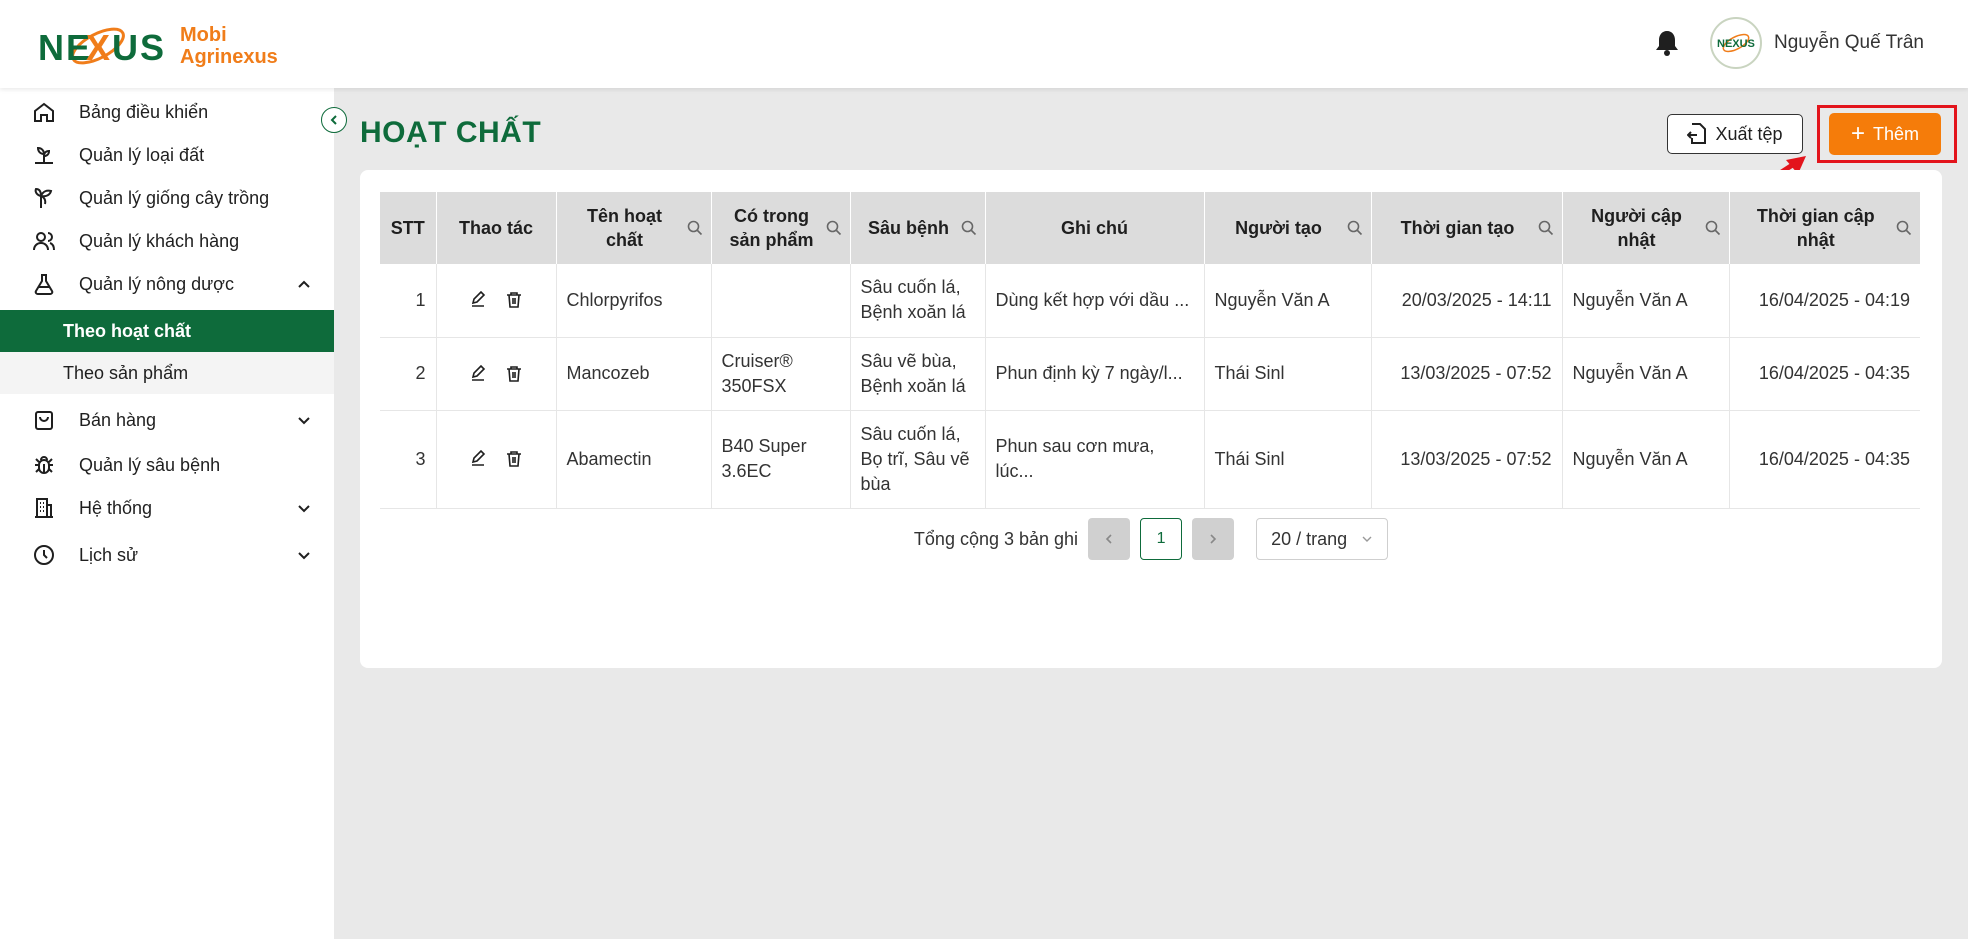  Describe the element at coordinates (1749, 133) in the screenshot. I see `export-button-label: Xuất tệp` at that location.